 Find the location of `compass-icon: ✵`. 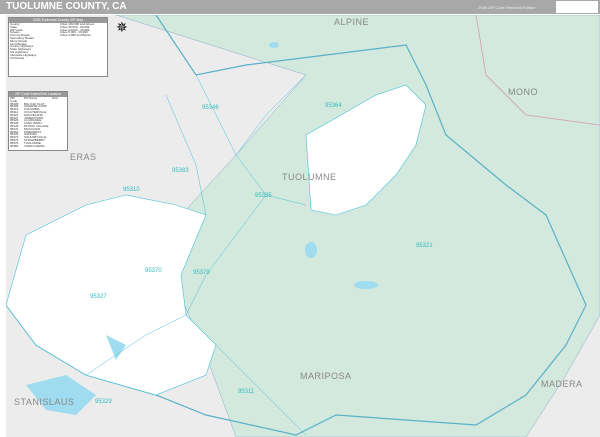

compass-icon: ✵ is located at coordinates (122, 27).